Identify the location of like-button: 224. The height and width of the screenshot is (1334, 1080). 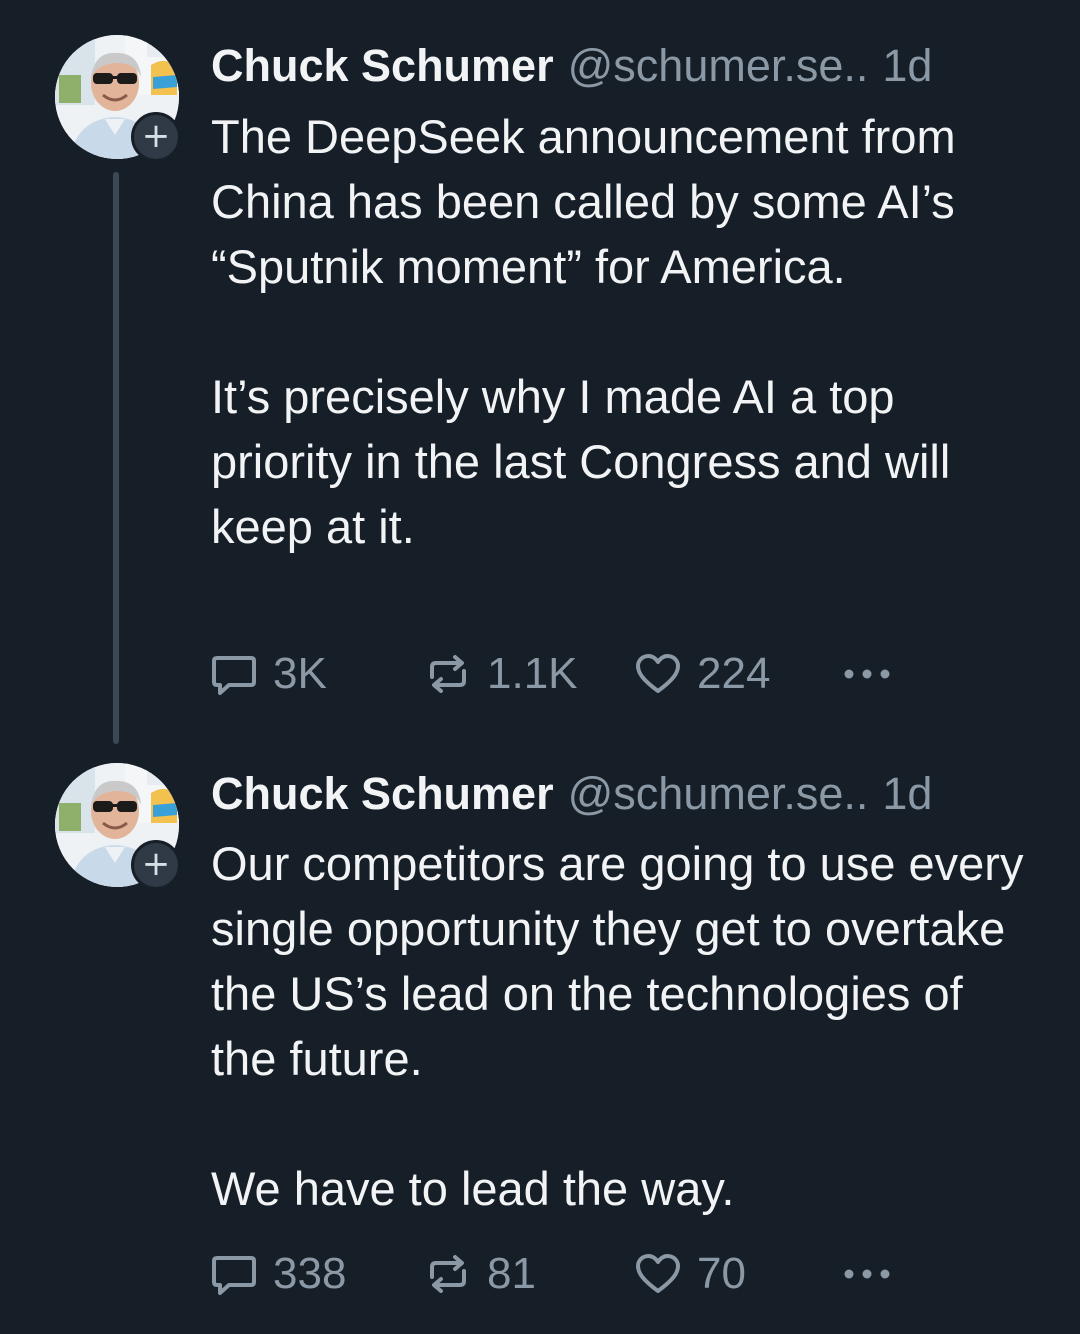
(701, 674).